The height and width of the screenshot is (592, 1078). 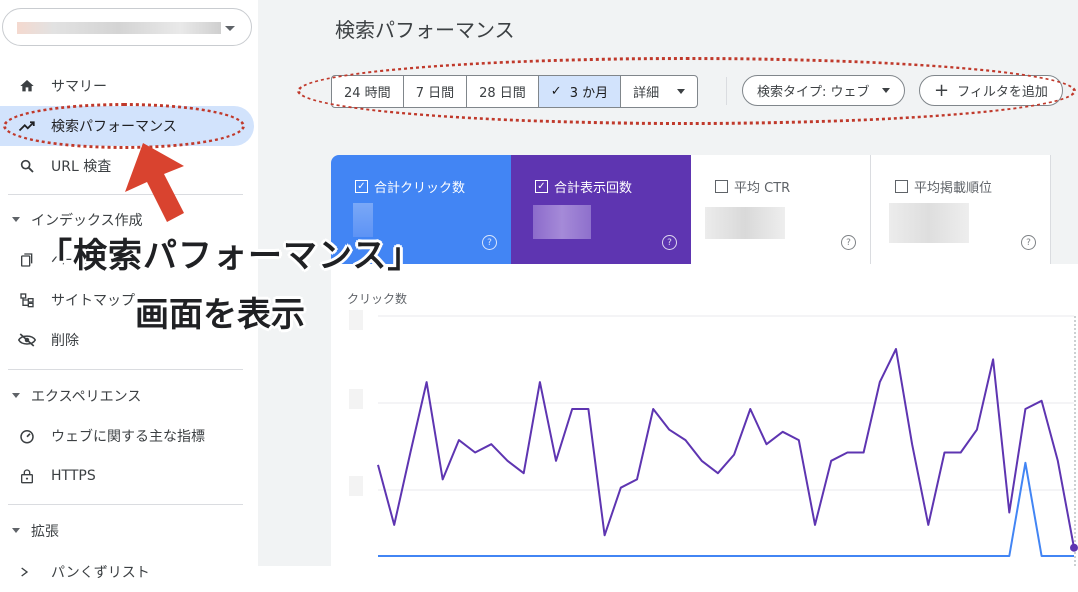 What do you see at coordinates (230, 256) in the screenshot?
I see `annotation-callout-title: 「検索パフォーマンス」` at bounding box center [230, 256].